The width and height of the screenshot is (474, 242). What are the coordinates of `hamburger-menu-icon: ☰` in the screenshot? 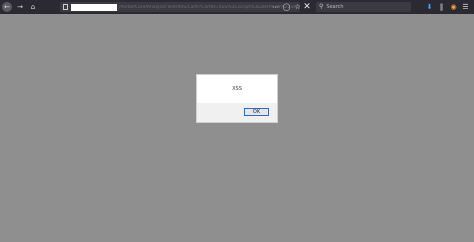 It's located at (465, 6).